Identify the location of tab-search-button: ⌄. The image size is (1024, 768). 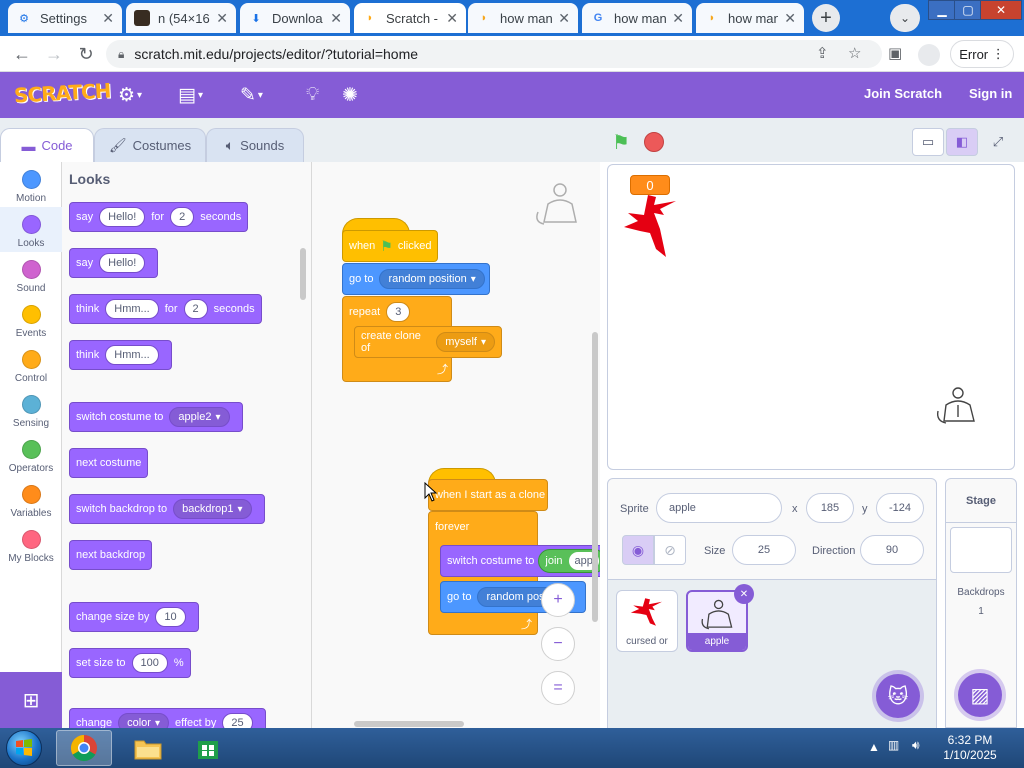
(905, 18).